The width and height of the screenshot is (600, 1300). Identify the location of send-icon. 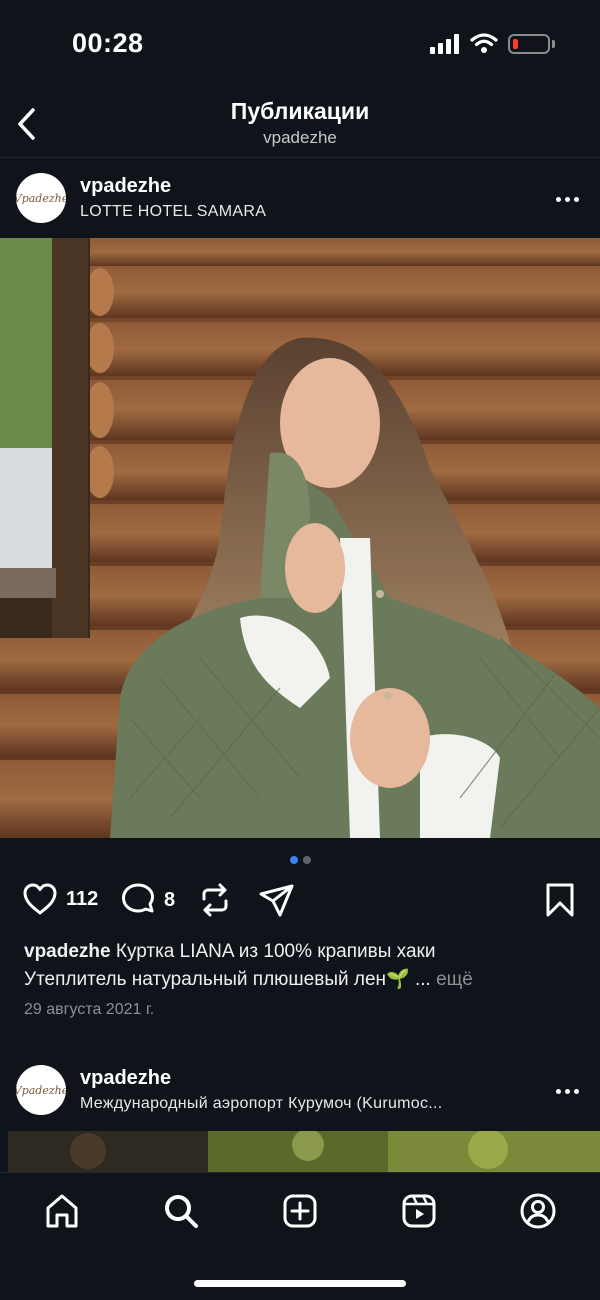
(276, 900).